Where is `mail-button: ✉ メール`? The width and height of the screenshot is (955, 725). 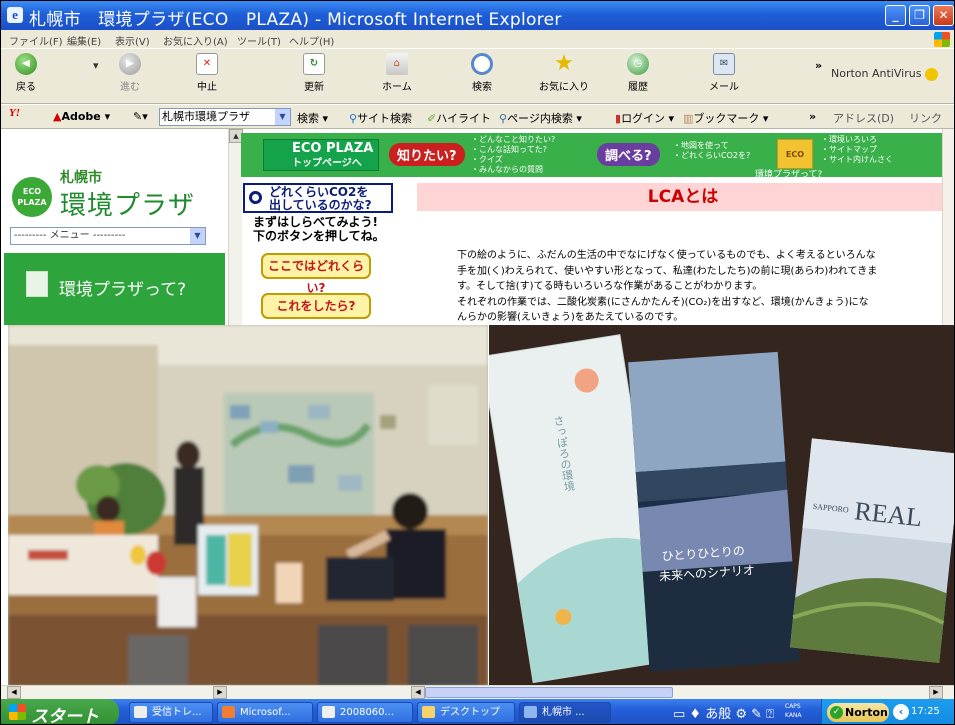 mail-button: ✉ メール is located at coordinates (724, 73).